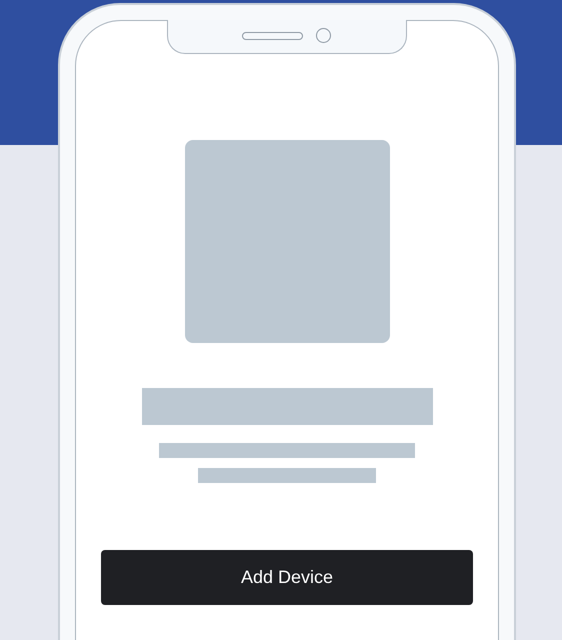 This screenshot has width=562, height=640. Describe the element at coordinates (272, 36) in the screenshot. I see `speaker-icon` at that location.